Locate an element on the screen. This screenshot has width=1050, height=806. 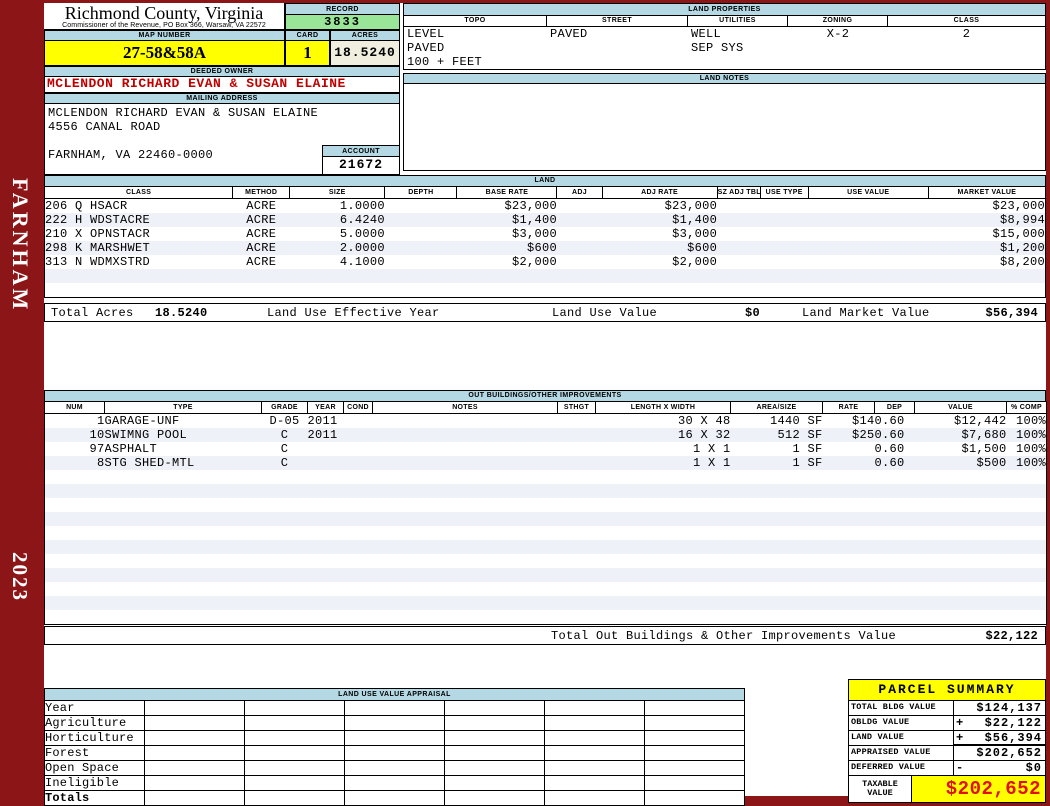
land-use-appraisal-title: LAND USE VALUE APPRAISAL is located at coordinates (394, 694).